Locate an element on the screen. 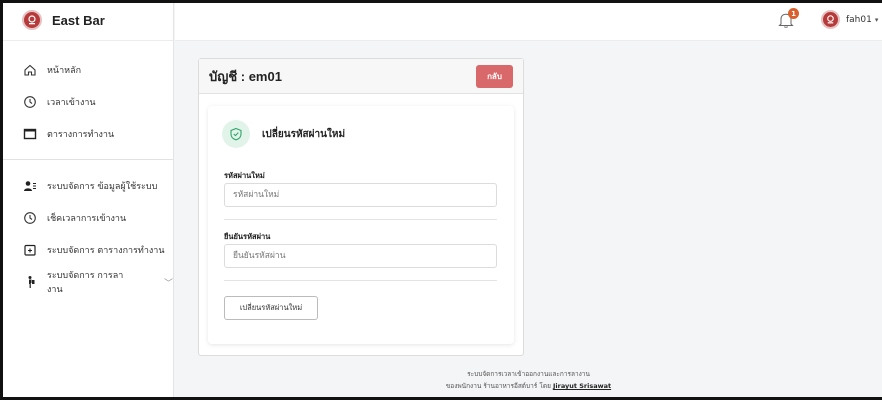  sidebar-item-label: ตารางการทำงาน is located at coordinates (81, 135).